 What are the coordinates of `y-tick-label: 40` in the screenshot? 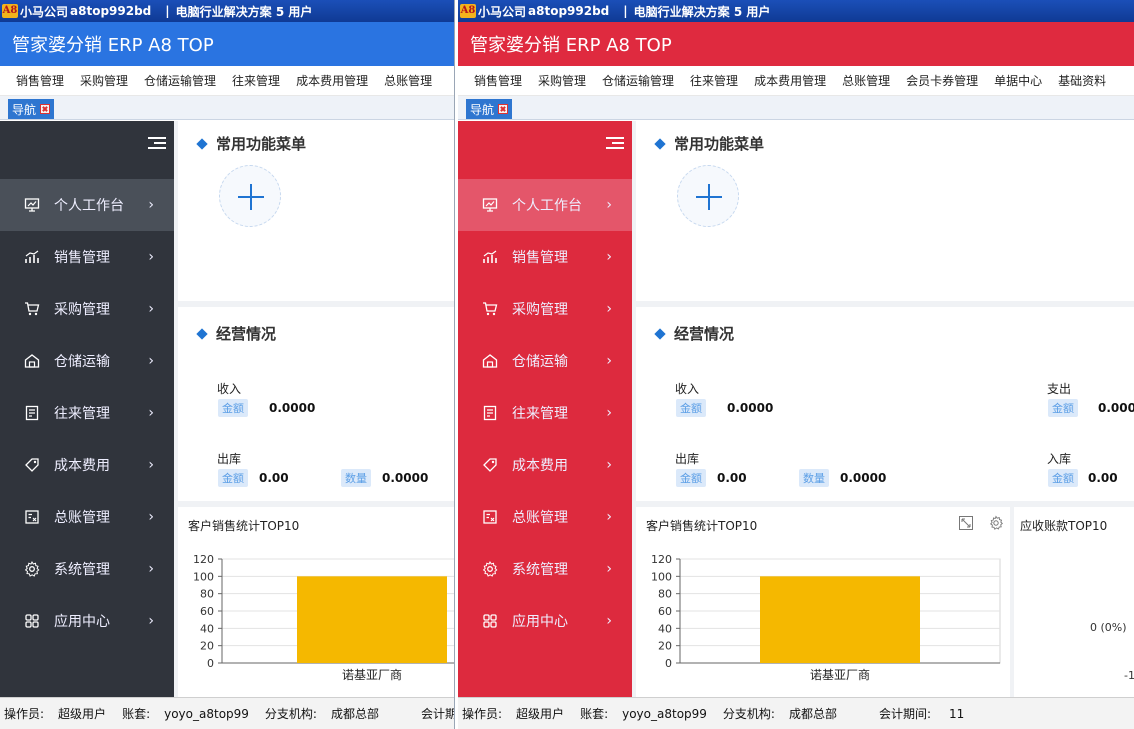 It's located at (665, 628).